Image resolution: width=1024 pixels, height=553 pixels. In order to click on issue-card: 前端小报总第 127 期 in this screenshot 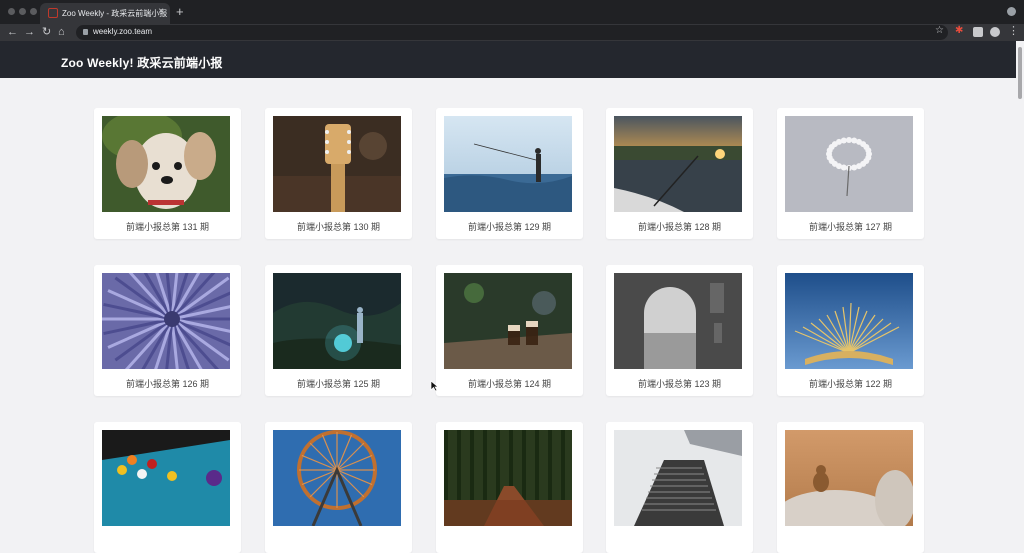, I will do `click(850, 173)`.